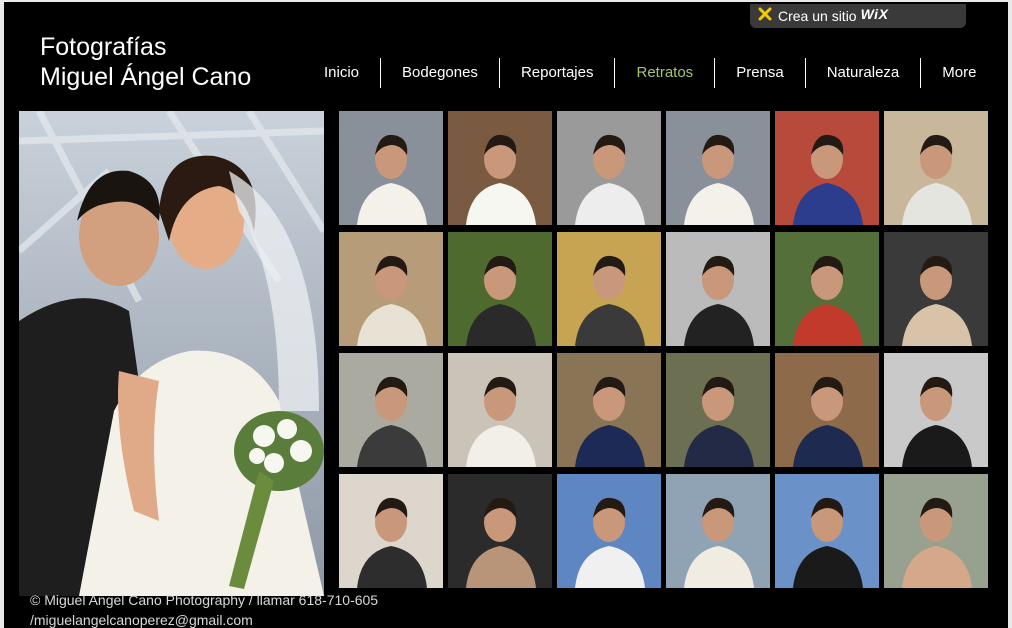 The width and height of the screenshot is (1012, 628). Describe the element at coordinates (500, 410) in the screenshot. I see `thumbnail-white-sphere` at that location.